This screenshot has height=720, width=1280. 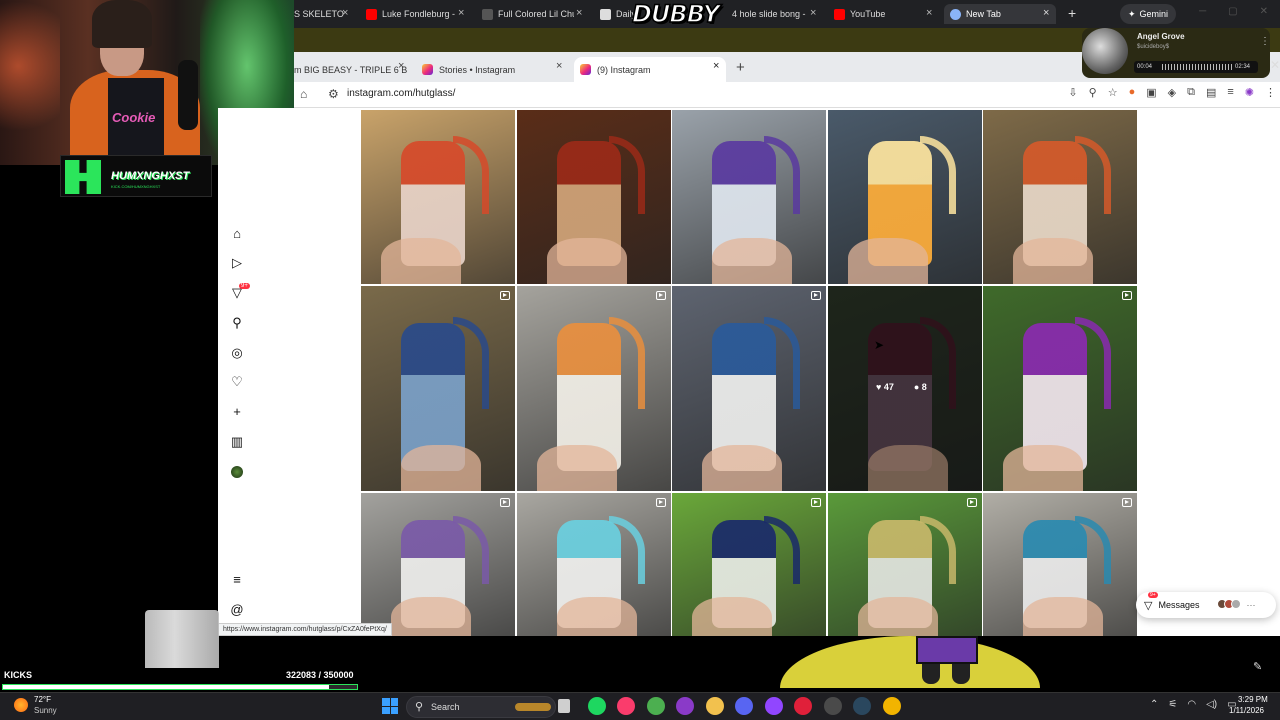 I want to click on browser-tab: Stories • Instagram, so click(x=491, y=69).